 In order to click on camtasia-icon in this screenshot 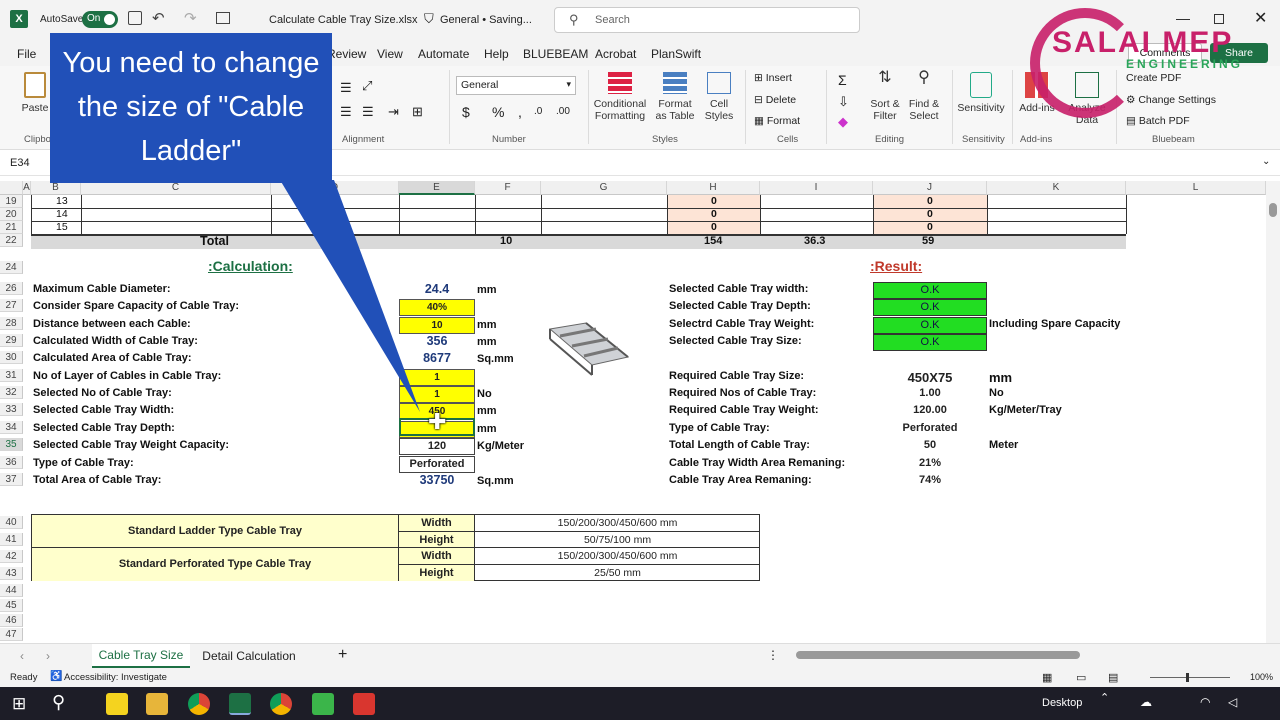, I will do `click(323, 704)`.